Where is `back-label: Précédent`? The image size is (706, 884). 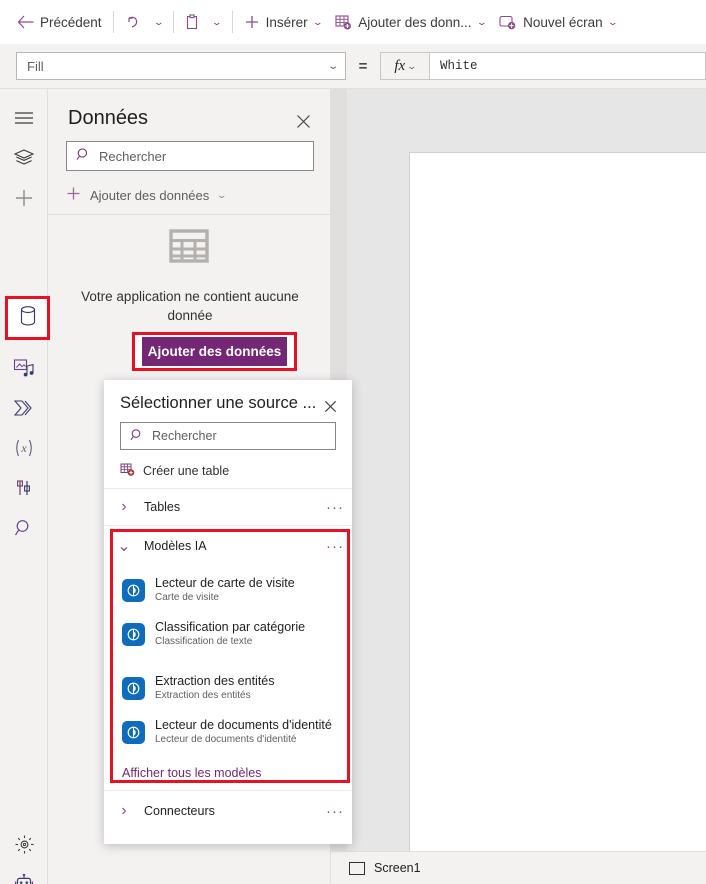
back-label: Précédent is located at coordinates (71, 22).